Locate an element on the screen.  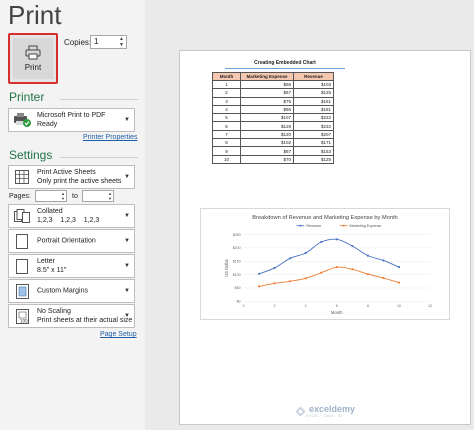
printer-dropdown: Microsoft Print to PDF Ready ▼ is located at coordinates (71, 120).